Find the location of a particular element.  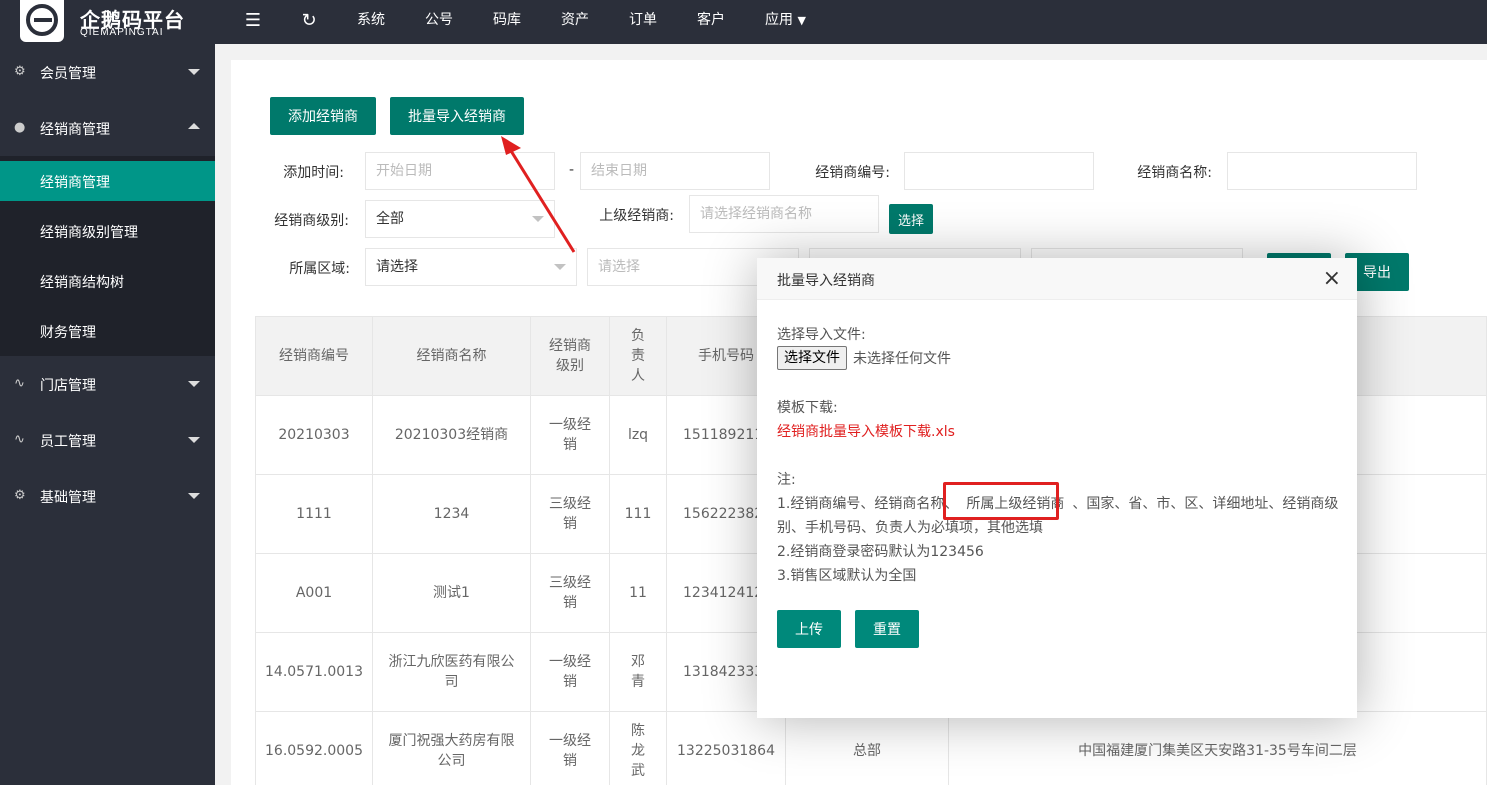

file-label: 选择导入文件: is located at coordinates (821, 335).